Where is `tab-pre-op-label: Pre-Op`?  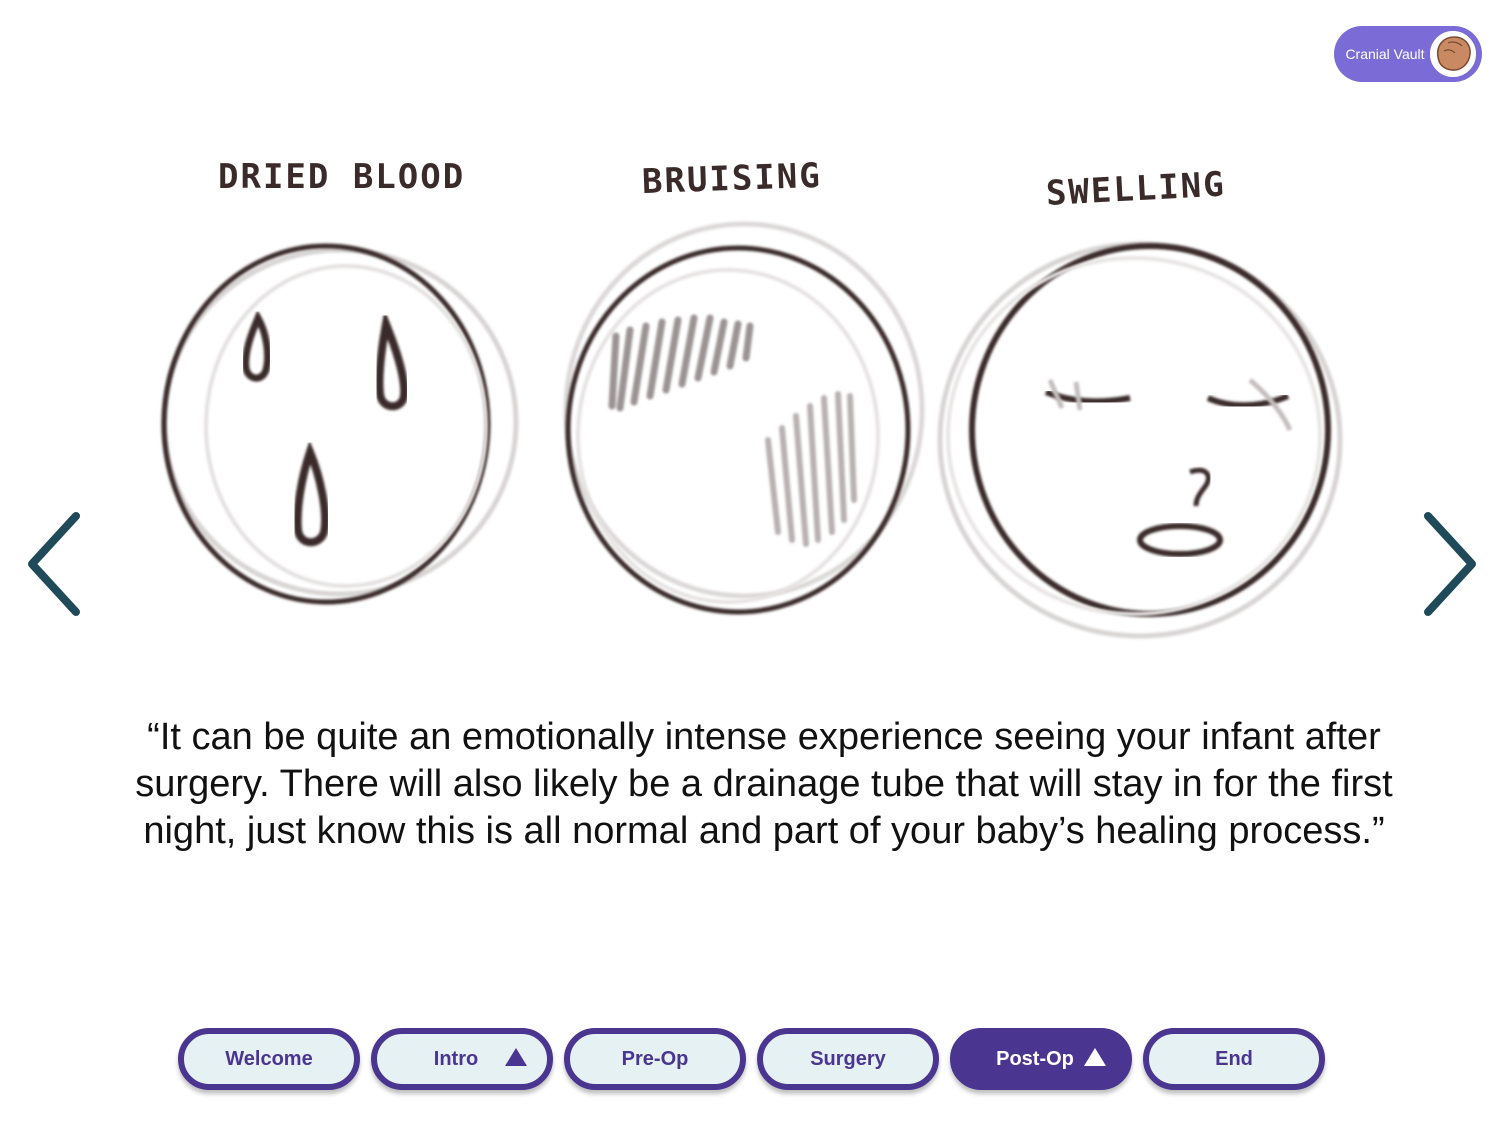
tab-pre-op-label: Pre-Op is located at coordinates (655, 1058).